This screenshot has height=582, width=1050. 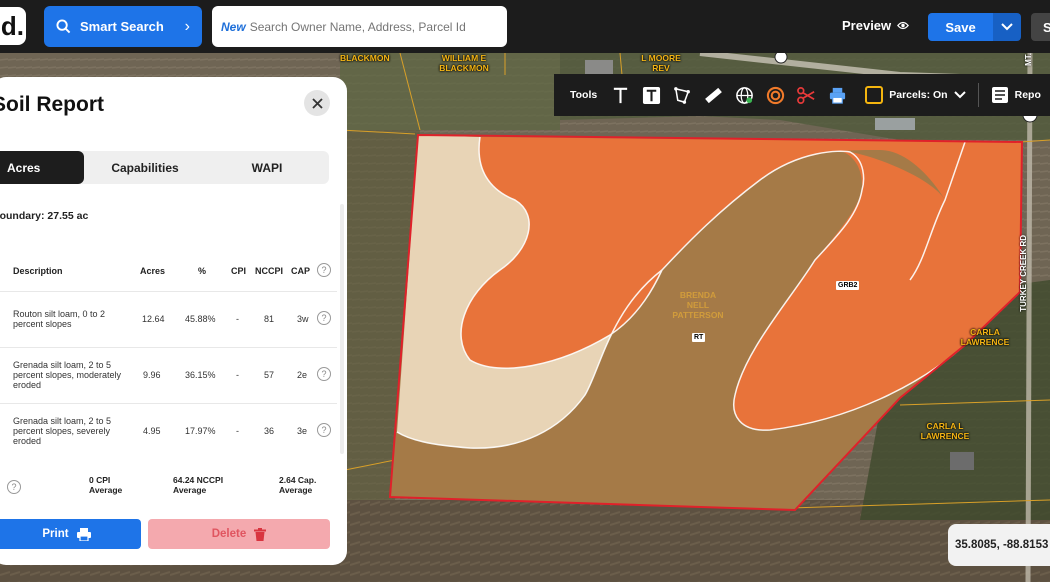 What do you see at coordinates (342, 329) in the screenshot?
I see `panel-scrollbar` at bounding box center [342, 329].